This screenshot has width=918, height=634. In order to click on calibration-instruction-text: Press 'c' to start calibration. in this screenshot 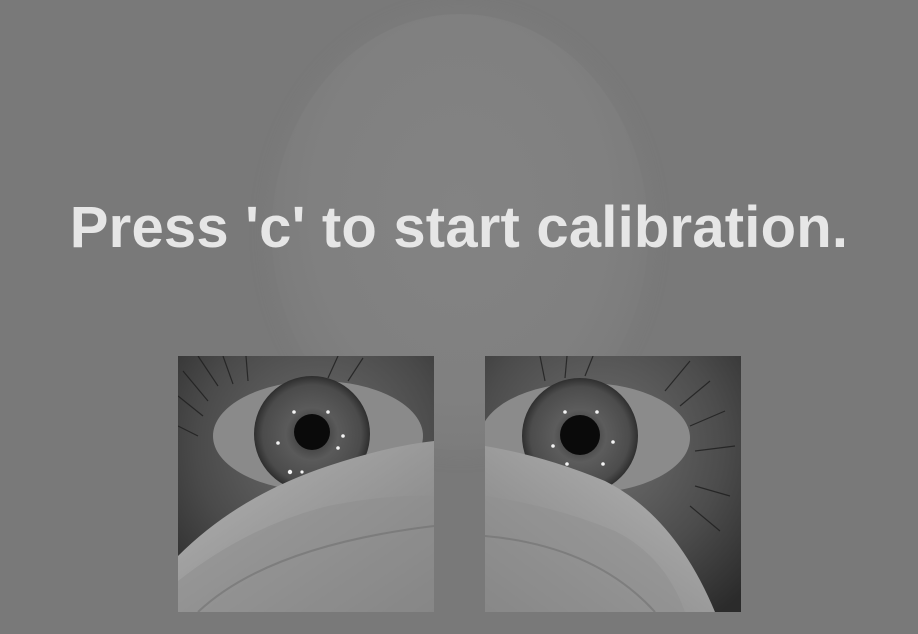, I will do `click(459, 227)`.